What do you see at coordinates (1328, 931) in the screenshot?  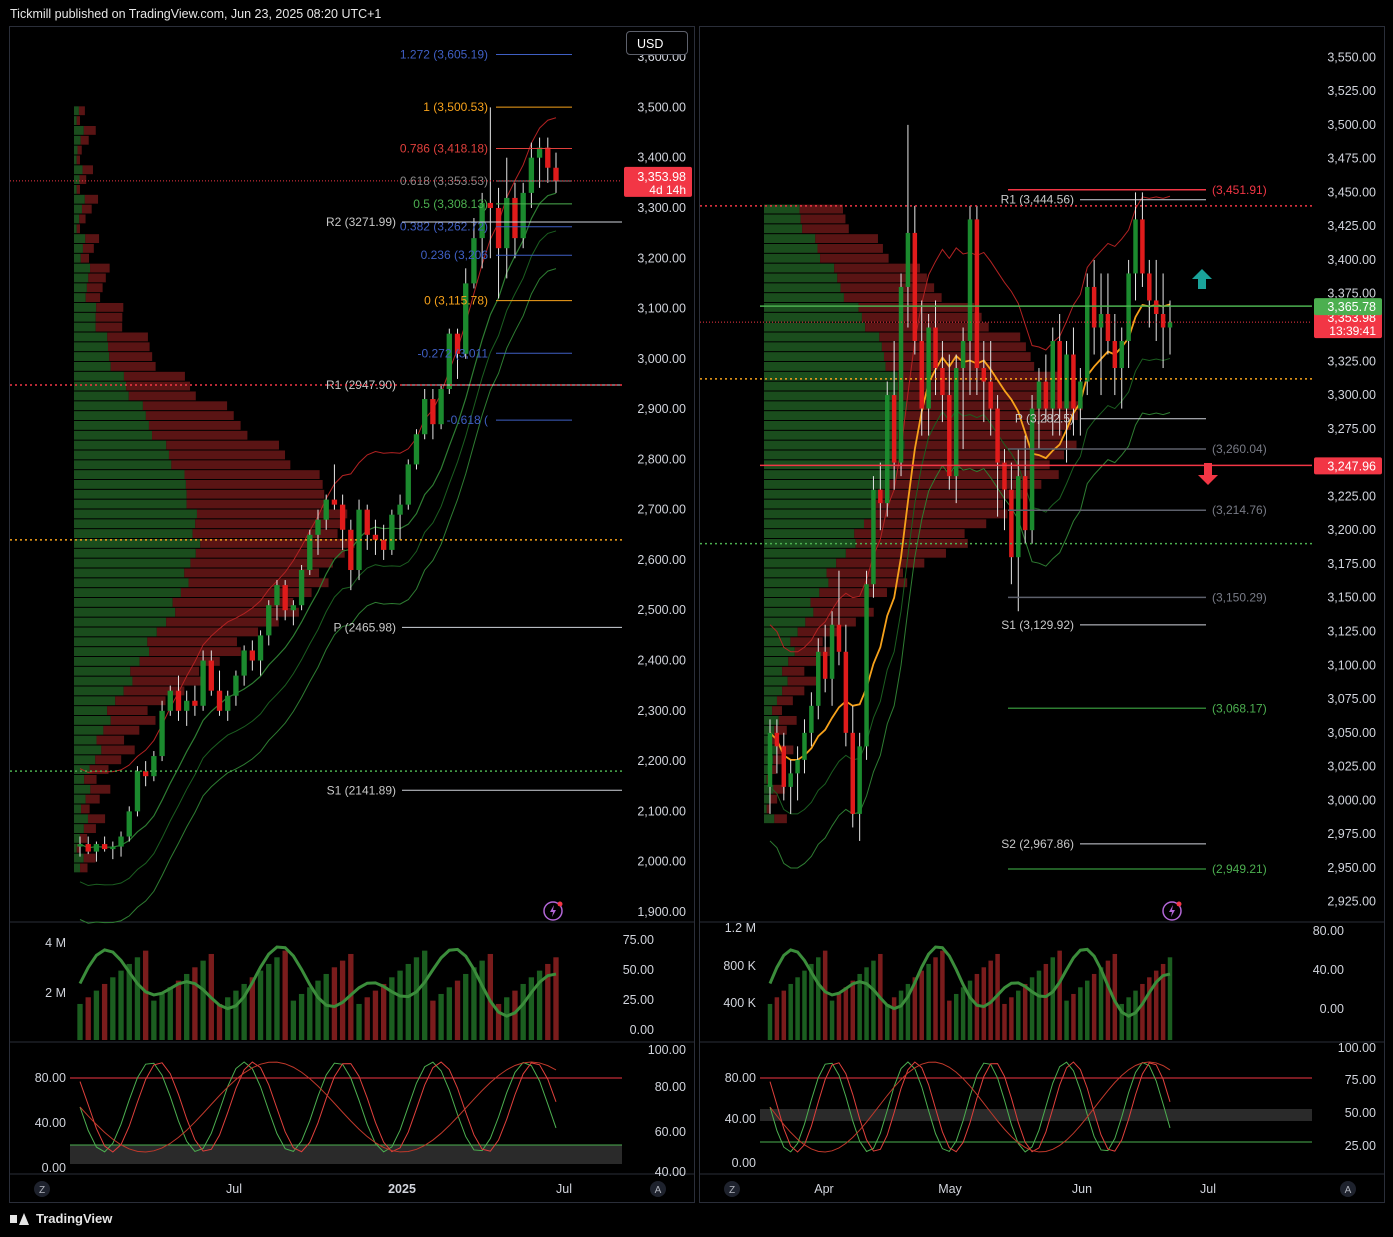 I see `rsi-tick-label: 80.00` at bounding box center [1328, 931].